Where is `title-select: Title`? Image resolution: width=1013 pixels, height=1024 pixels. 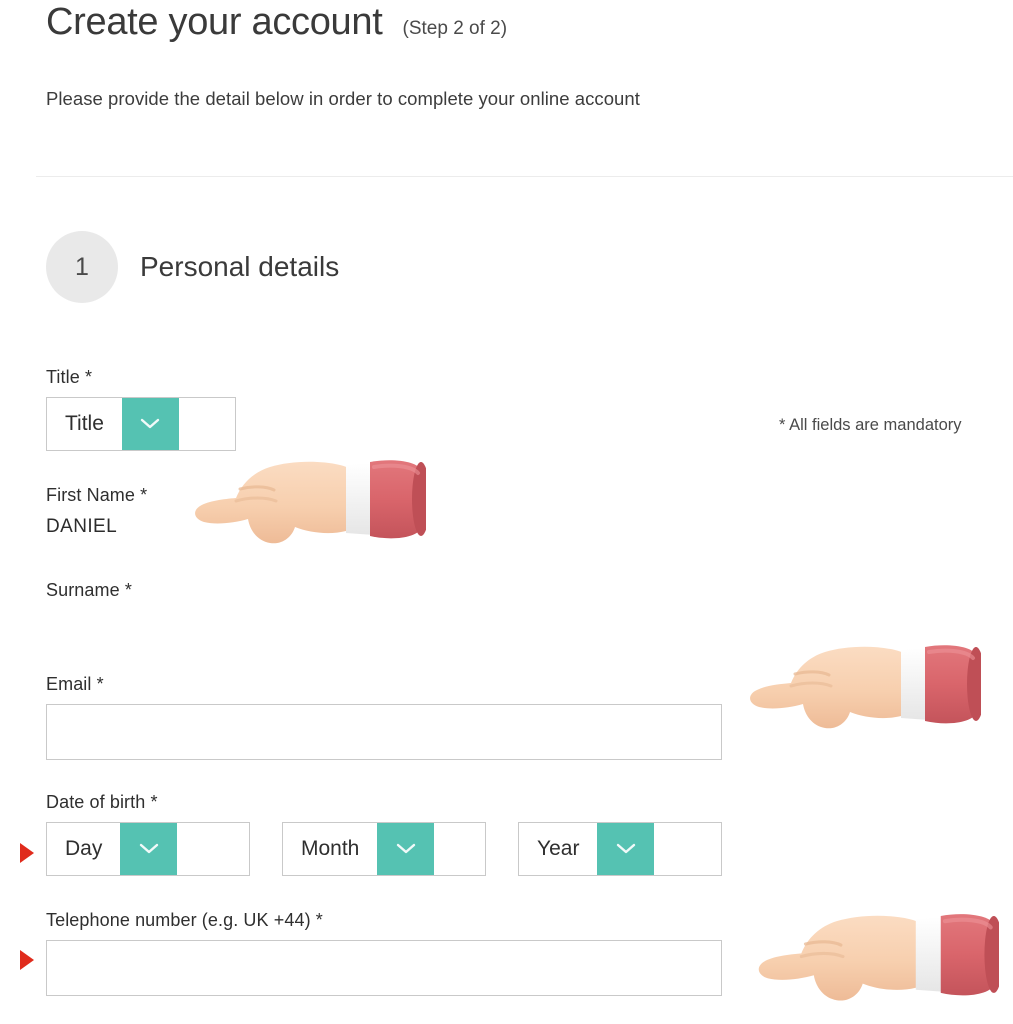 title-select: Title is located at coordinates (141, 424).